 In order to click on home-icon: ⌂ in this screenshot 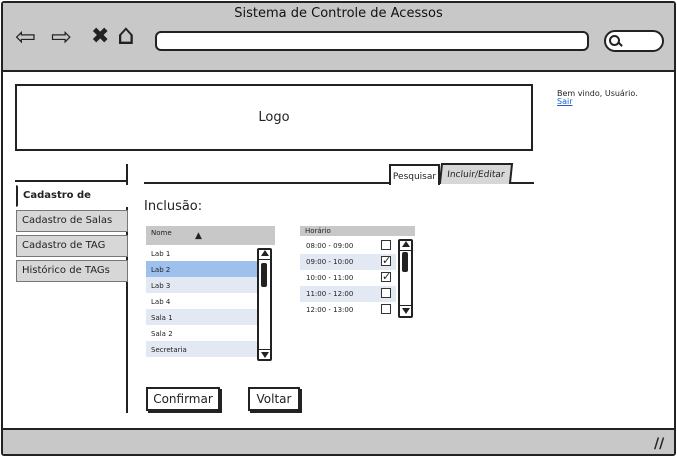, I will do `click(126, 35)`.